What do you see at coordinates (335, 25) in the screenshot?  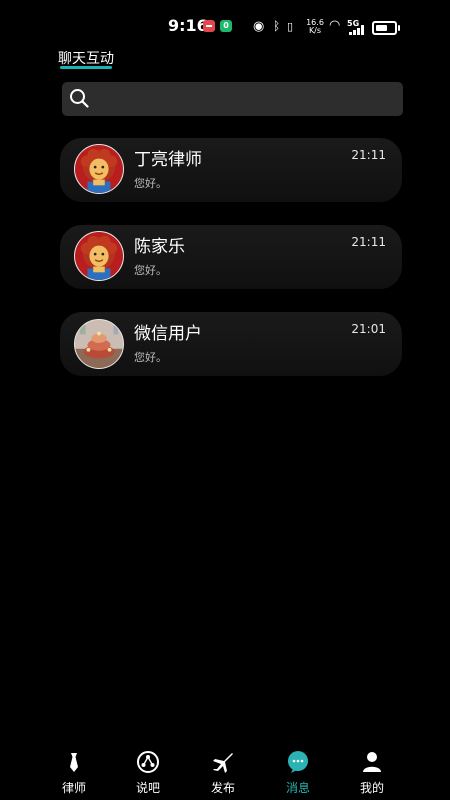 I see `wifi-icon: ◠` at bounding box center [335, 25].